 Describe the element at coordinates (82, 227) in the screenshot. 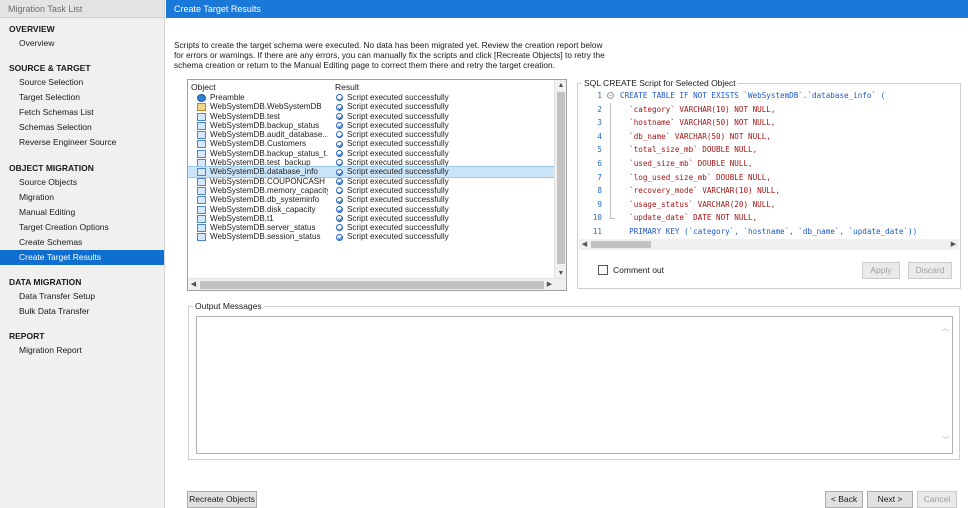

I see `sidebar-item-target-creation-options: Target Creation Options` at that location.